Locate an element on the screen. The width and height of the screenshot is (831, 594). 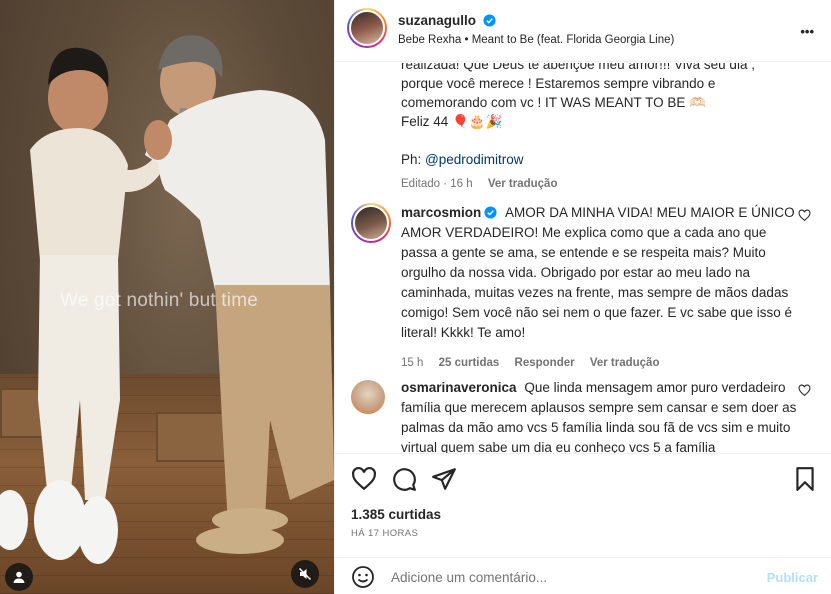
edited-timestamp: Editado · 16 h is located at coordinates (437, 184).